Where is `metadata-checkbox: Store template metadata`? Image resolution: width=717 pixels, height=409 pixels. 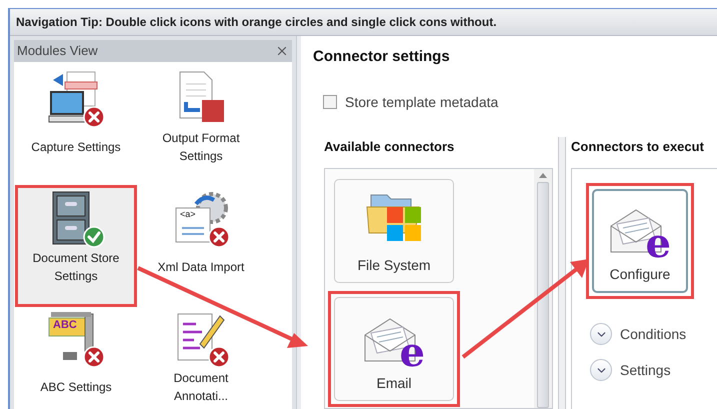 metadata-checkbox: Store template metadata is located at coordinates (520, 102).